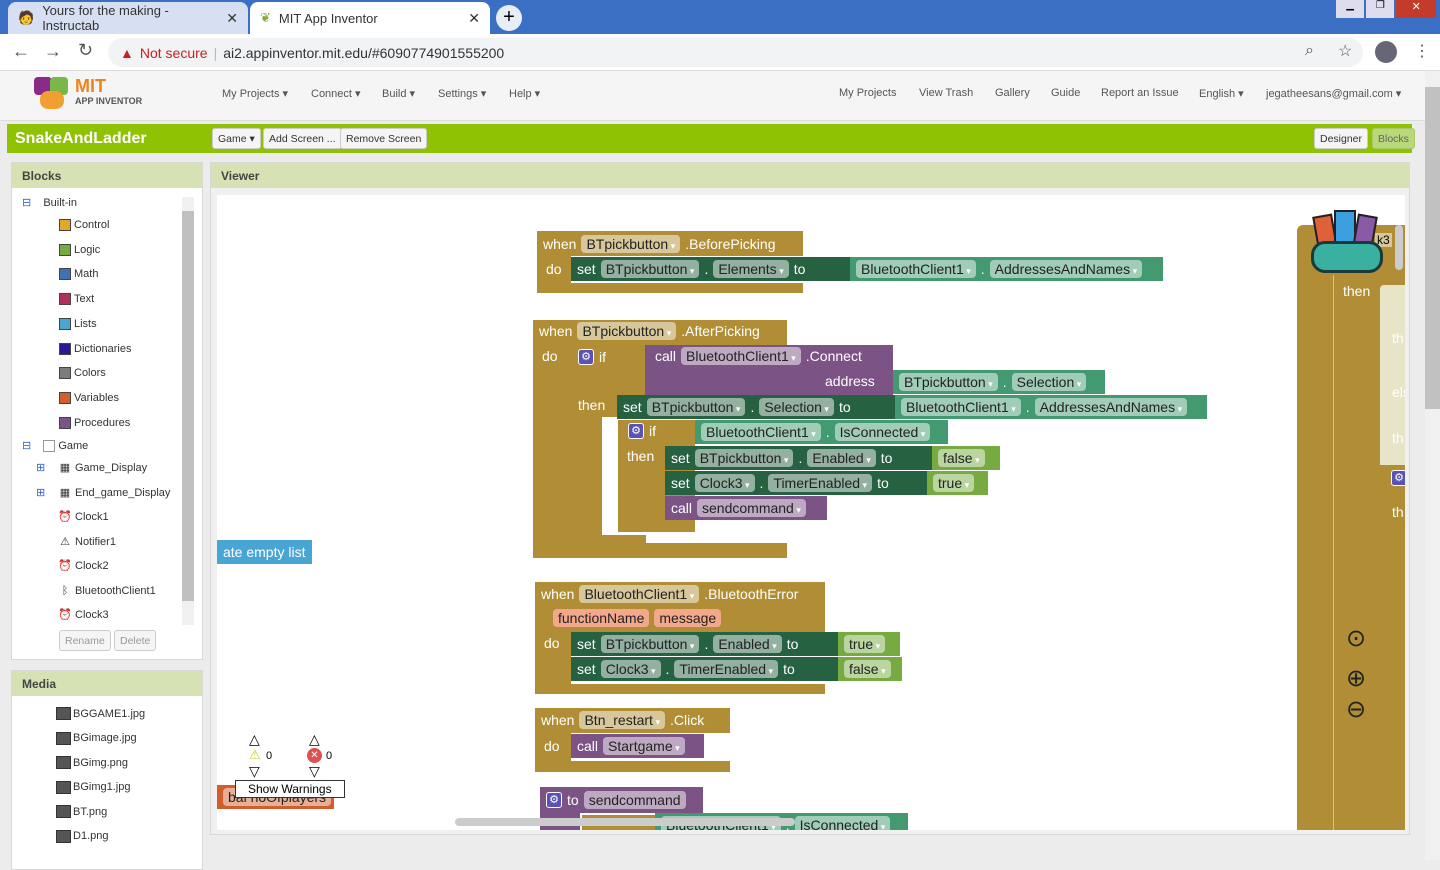 Image resolution: width=1440 pixels, height=870 pixels. What do you see at coordinates (398, 93) in the screenshot?
I see `menu-build: Build ▾` at bounding box center [398, 93].